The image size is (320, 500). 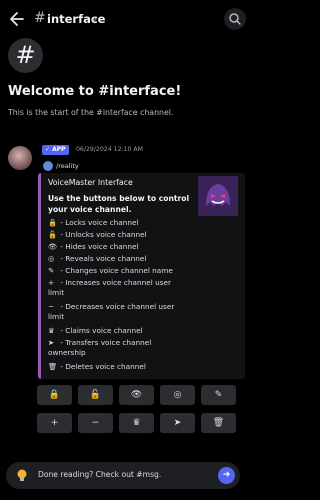 I want to click on unlock-button: 🔓, so click(x=95, y=395).